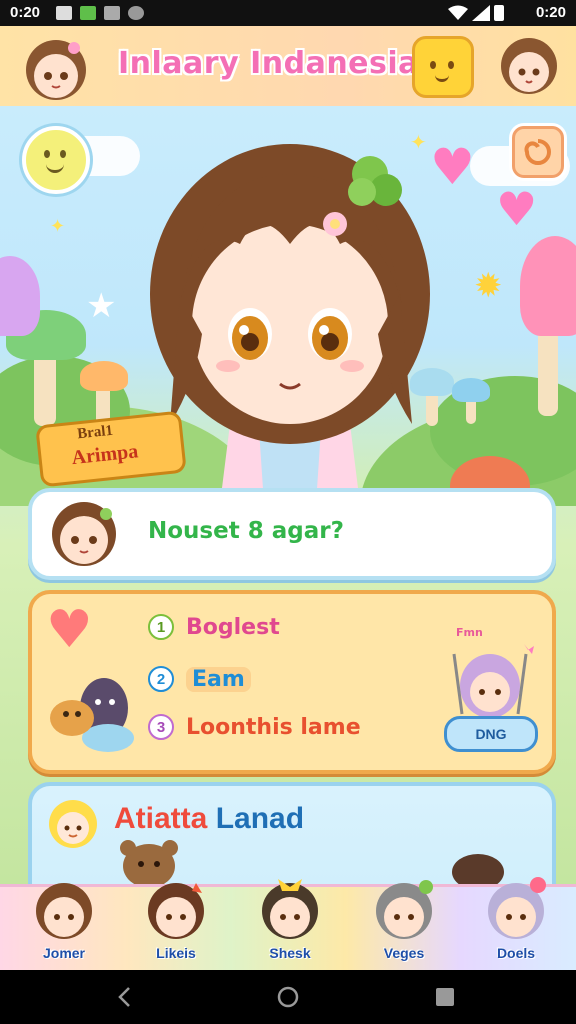 The image size is (576, 1024). Describe the element at coordinates (404, 953) in the screenshot. I see `tab-label: Veges` at that location.